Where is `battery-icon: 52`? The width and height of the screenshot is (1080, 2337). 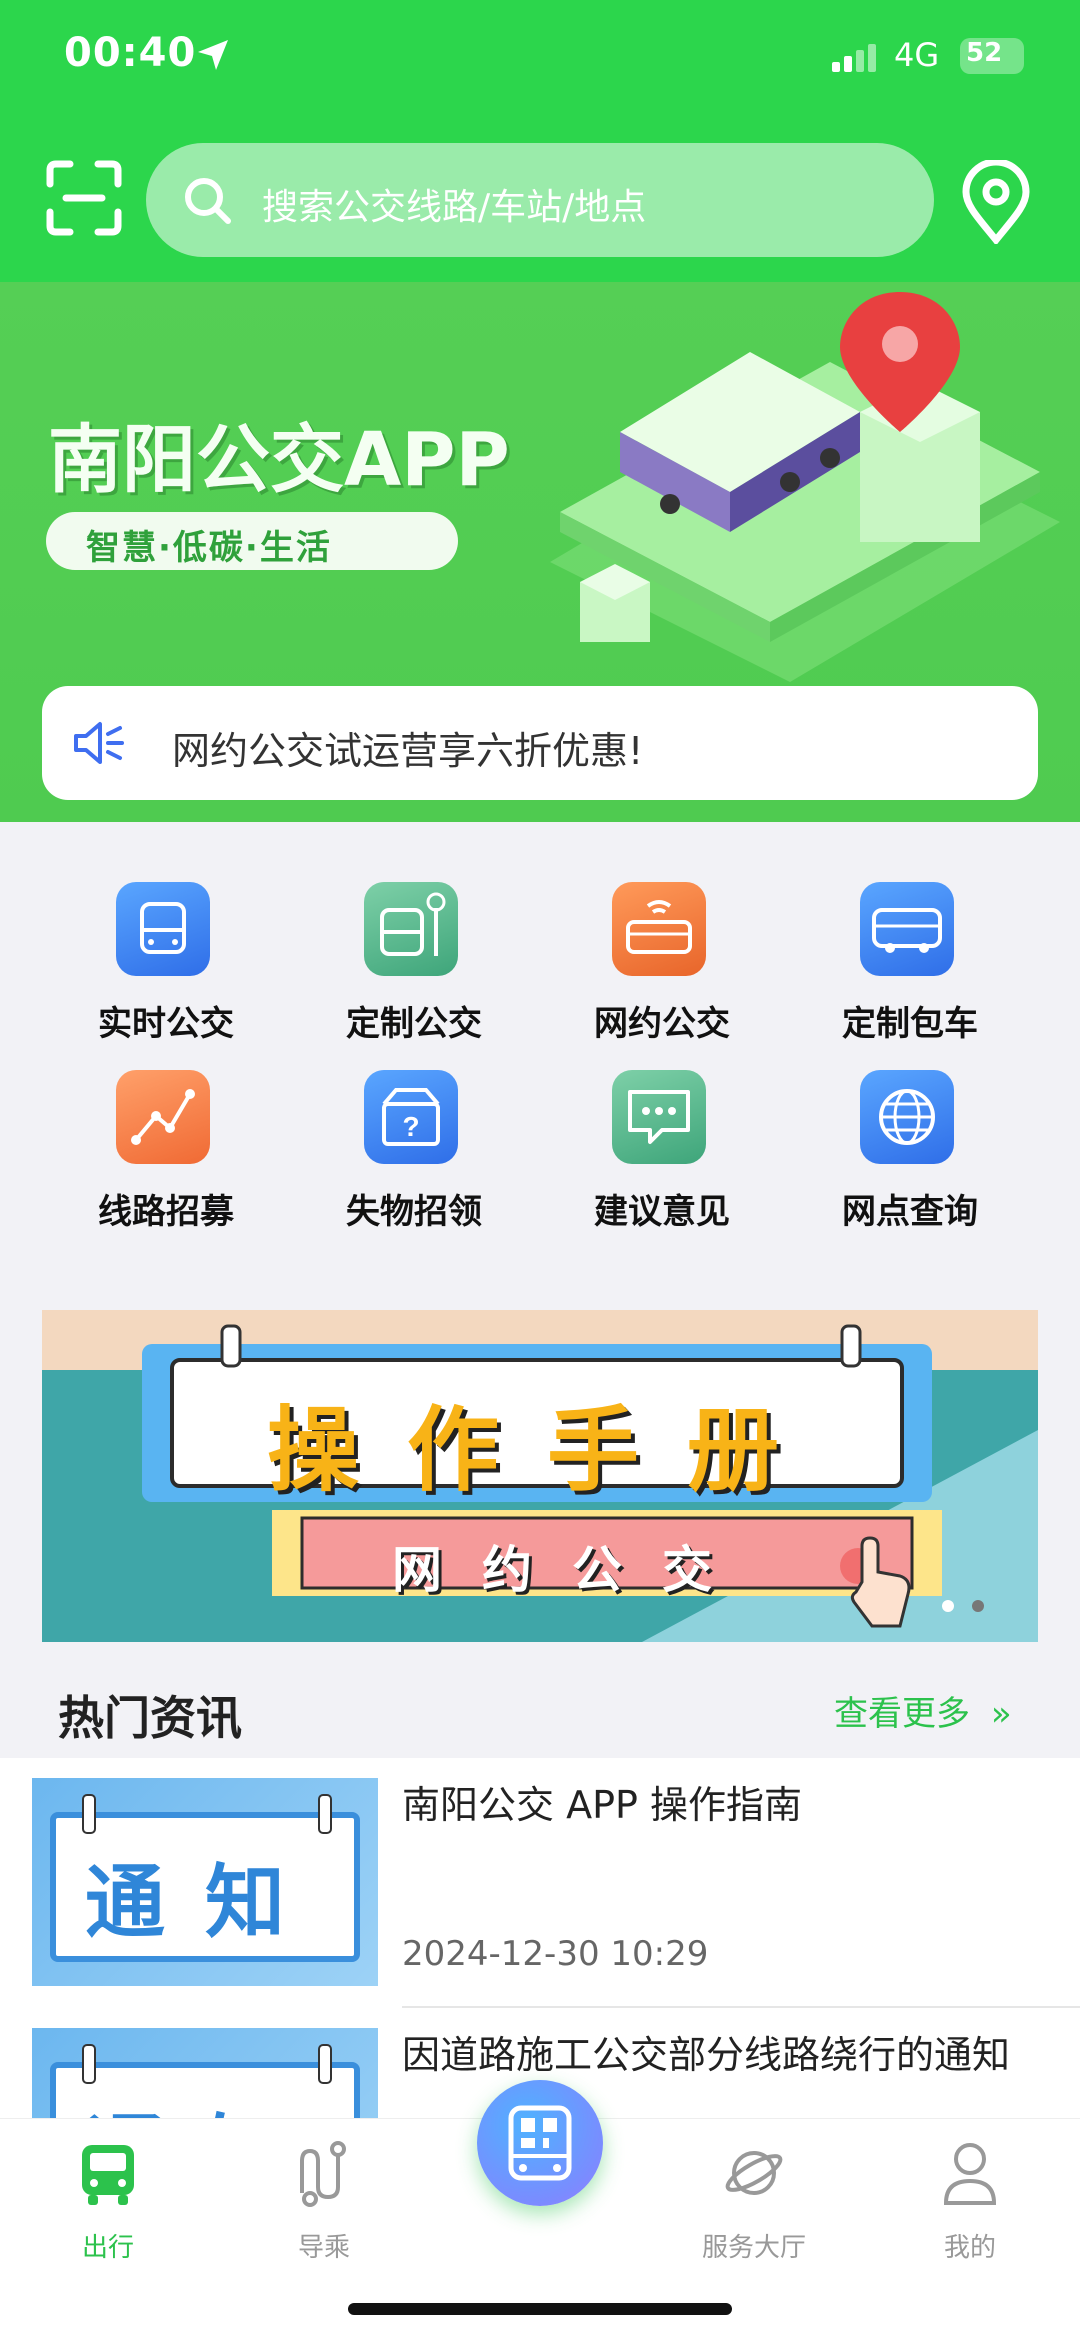 battery-icon: 52 is located at coordinates (992, 56).